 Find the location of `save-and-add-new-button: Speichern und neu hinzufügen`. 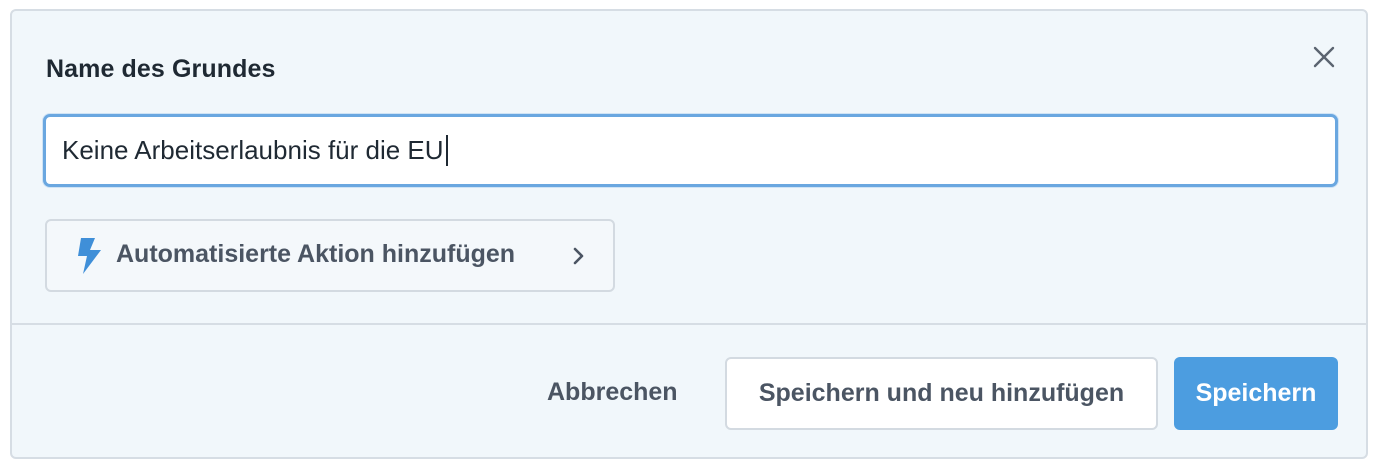

save-and-add-new-button: Speichern und neu hinzufügen is located at coordinates (941, 393).